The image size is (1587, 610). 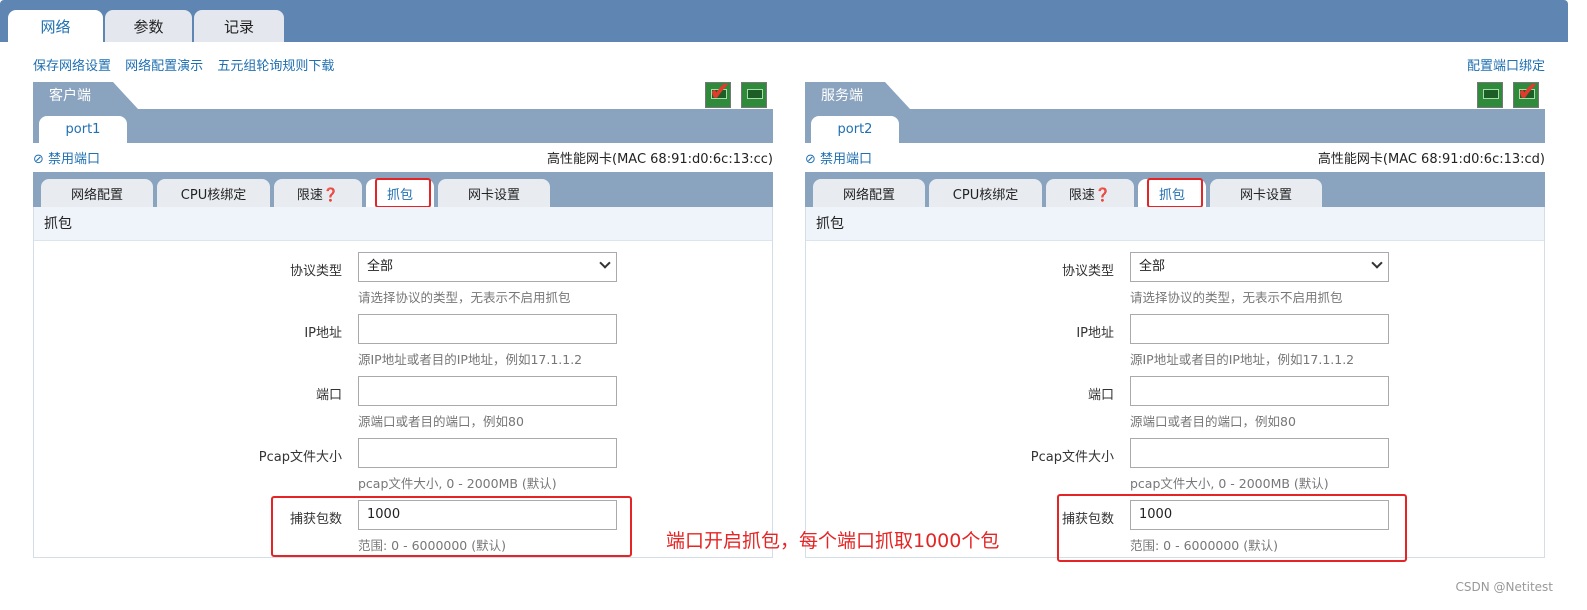 What do you see at coordinates (275, 66) in the screenshot?
I see `rule-download-link: 五元组轮询规则下载` at bounding box center [275, 66].